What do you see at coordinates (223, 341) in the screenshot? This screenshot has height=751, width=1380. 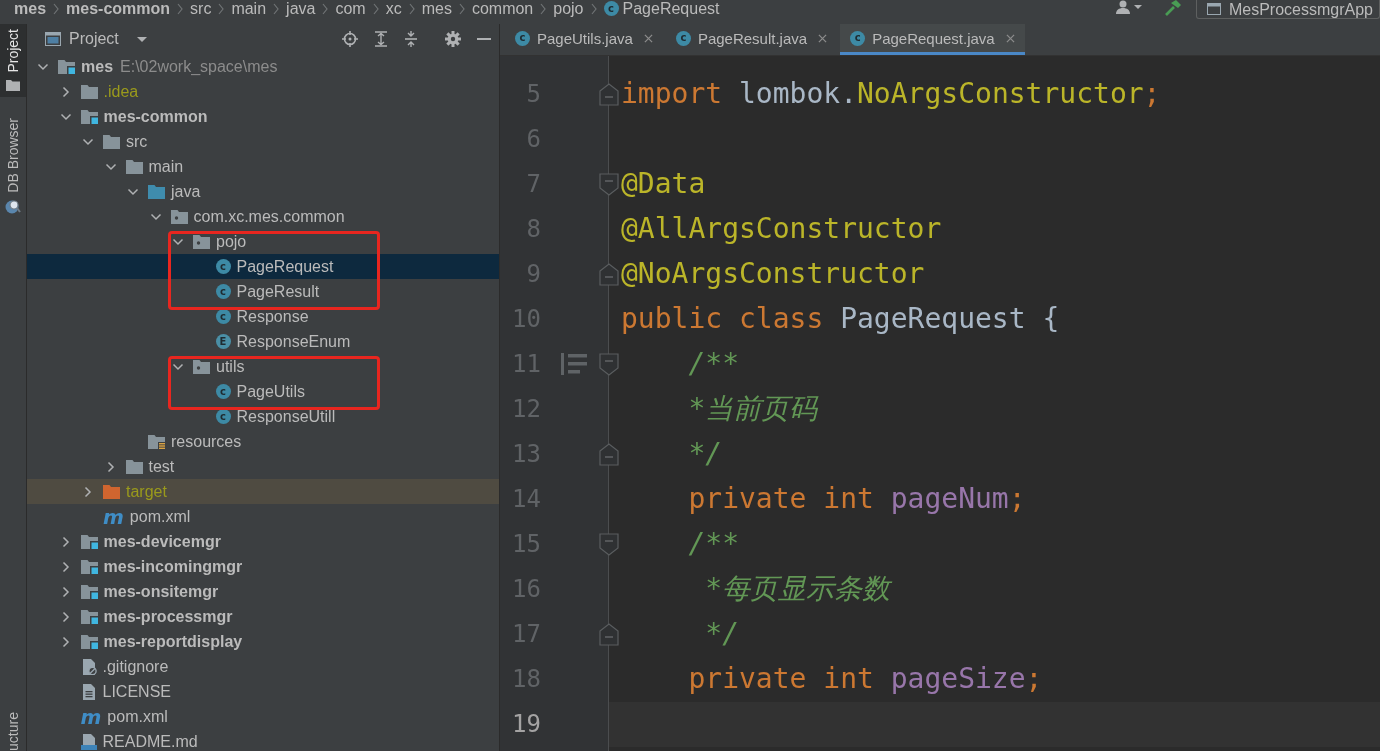 I see `enum-icon: E` at bounding box center [223, 341].